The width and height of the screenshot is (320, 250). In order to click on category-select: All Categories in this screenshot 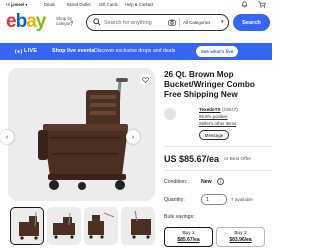, I will do `click(196, 22)`.